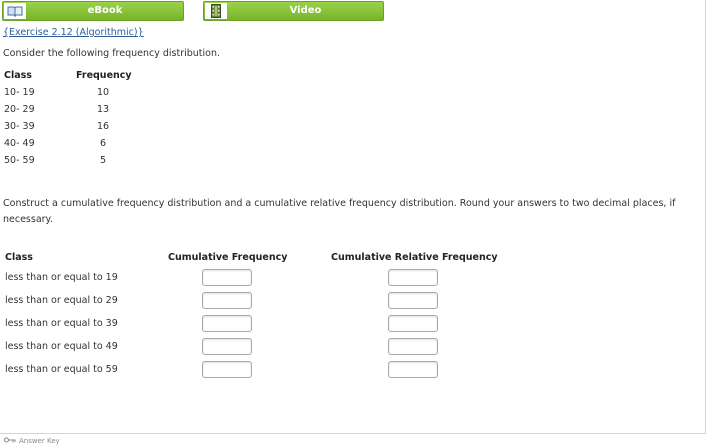  I want to click on frequency-table-class-cell: 30- 39, so click(19, 126).